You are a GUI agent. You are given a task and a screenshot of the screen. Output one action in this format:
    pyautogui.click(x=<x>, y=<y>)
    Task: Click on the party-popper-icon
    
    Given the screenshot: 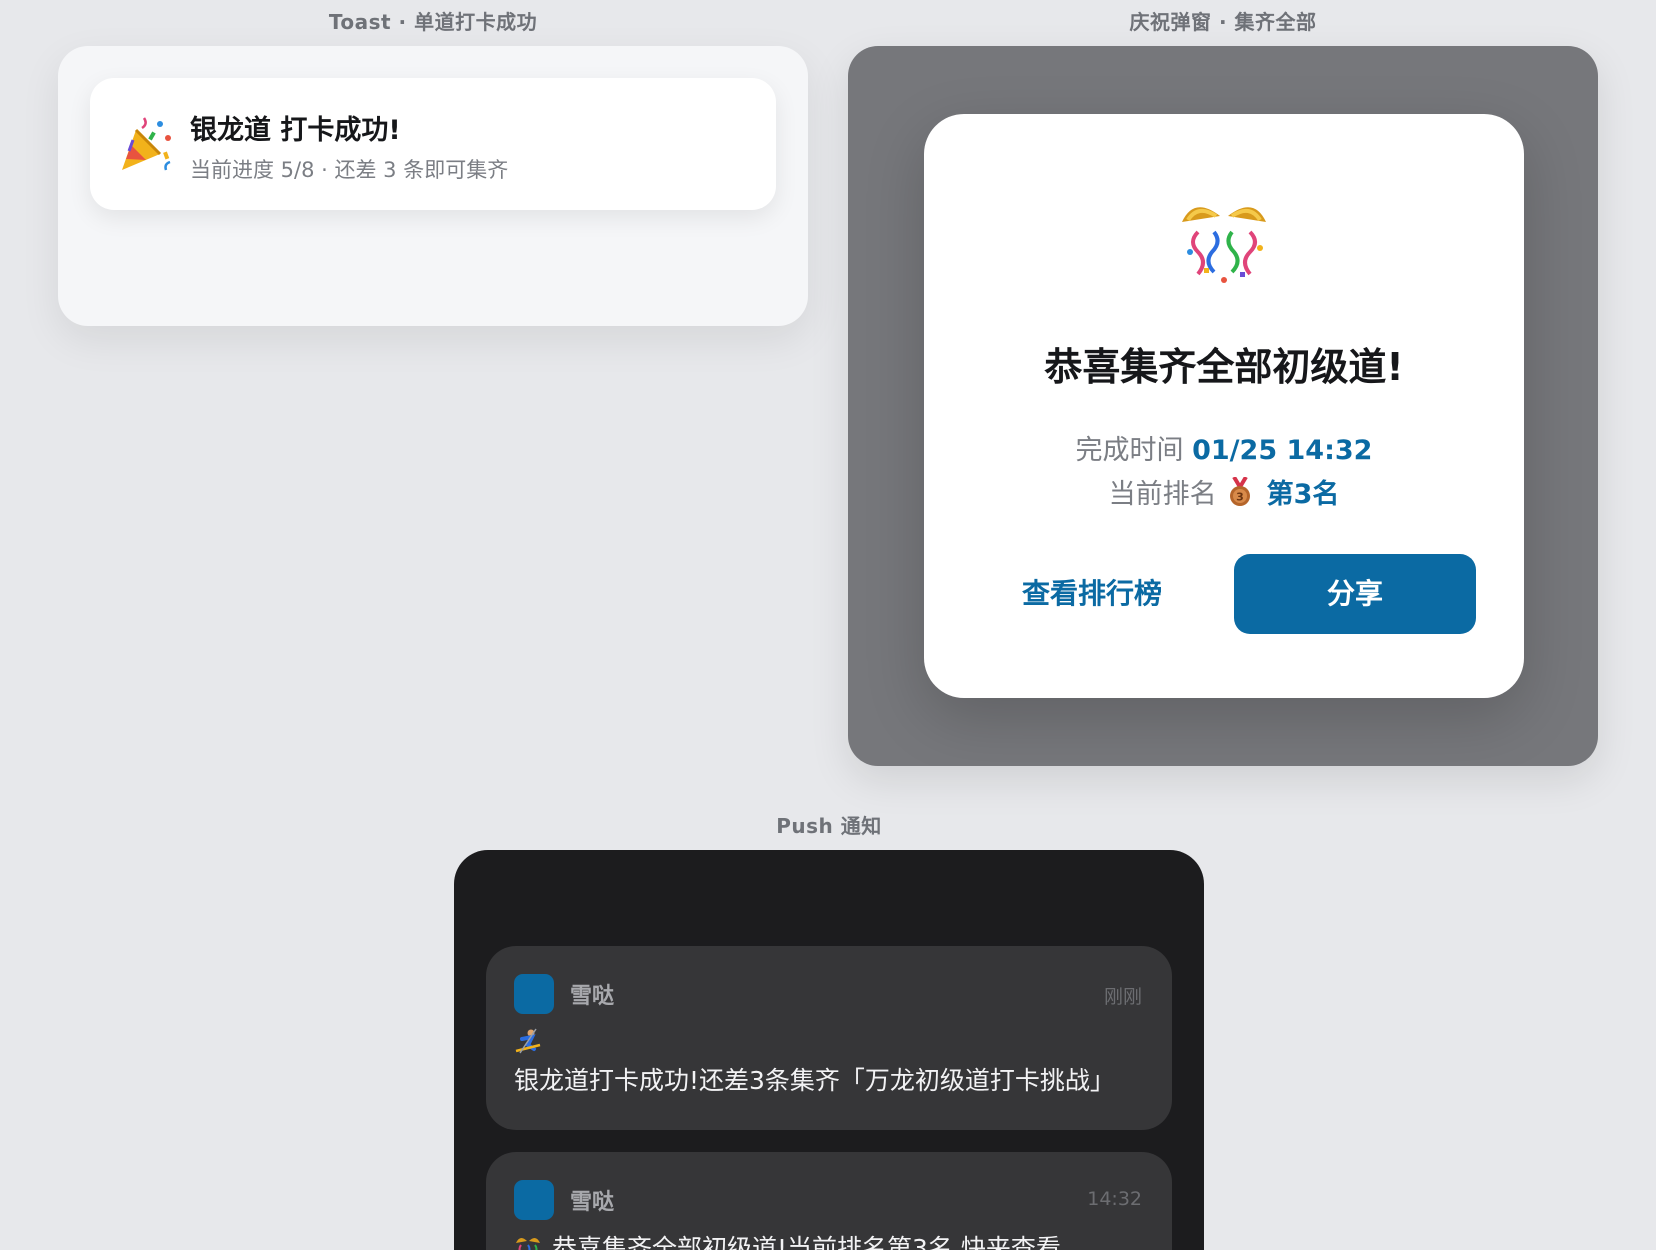 What is the action you would take?
    pyautogui.click(x=146, y=144)
    